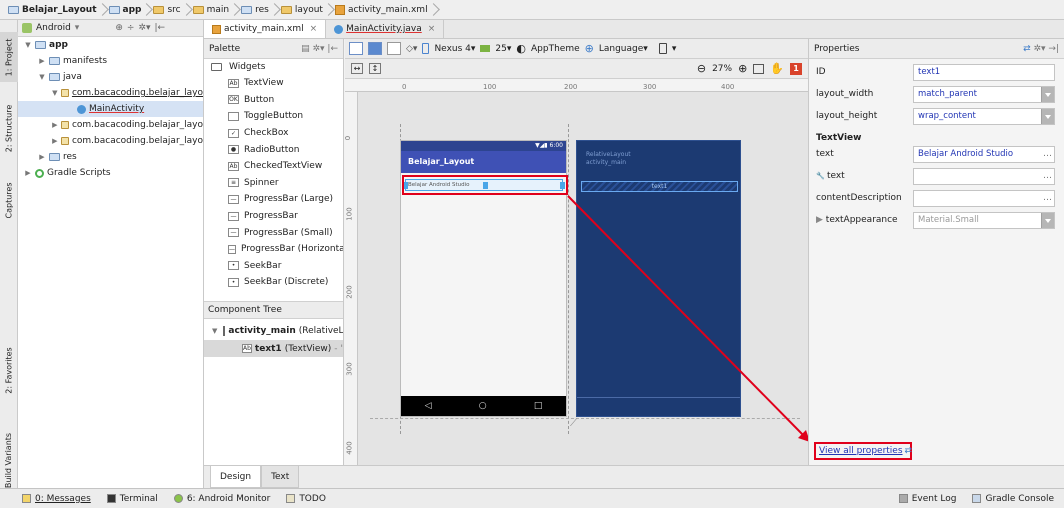 Image resolution: width=1064 pixels, height=508 pixels. Describe the element at coordinates (131, 28) in the screenshot. I see `collapse-icon: ÷` at that location.